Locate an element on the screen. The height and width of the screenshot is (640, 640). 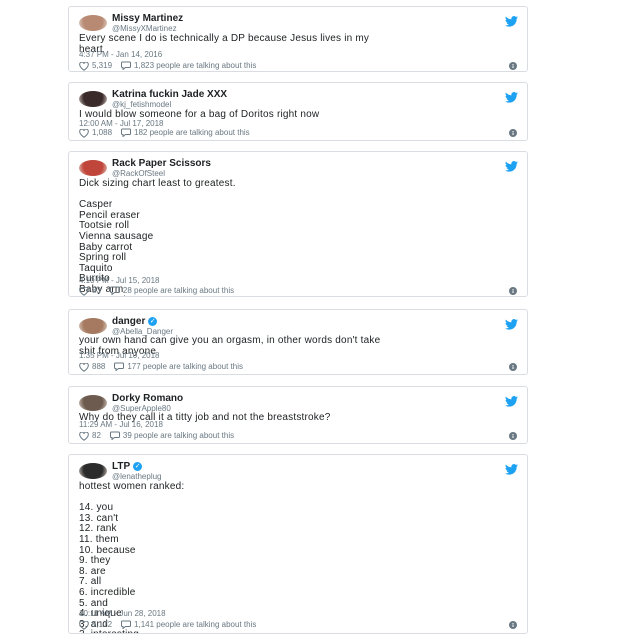
user-handle: @kj_fetishmodel is located at coordinates (141, 104).